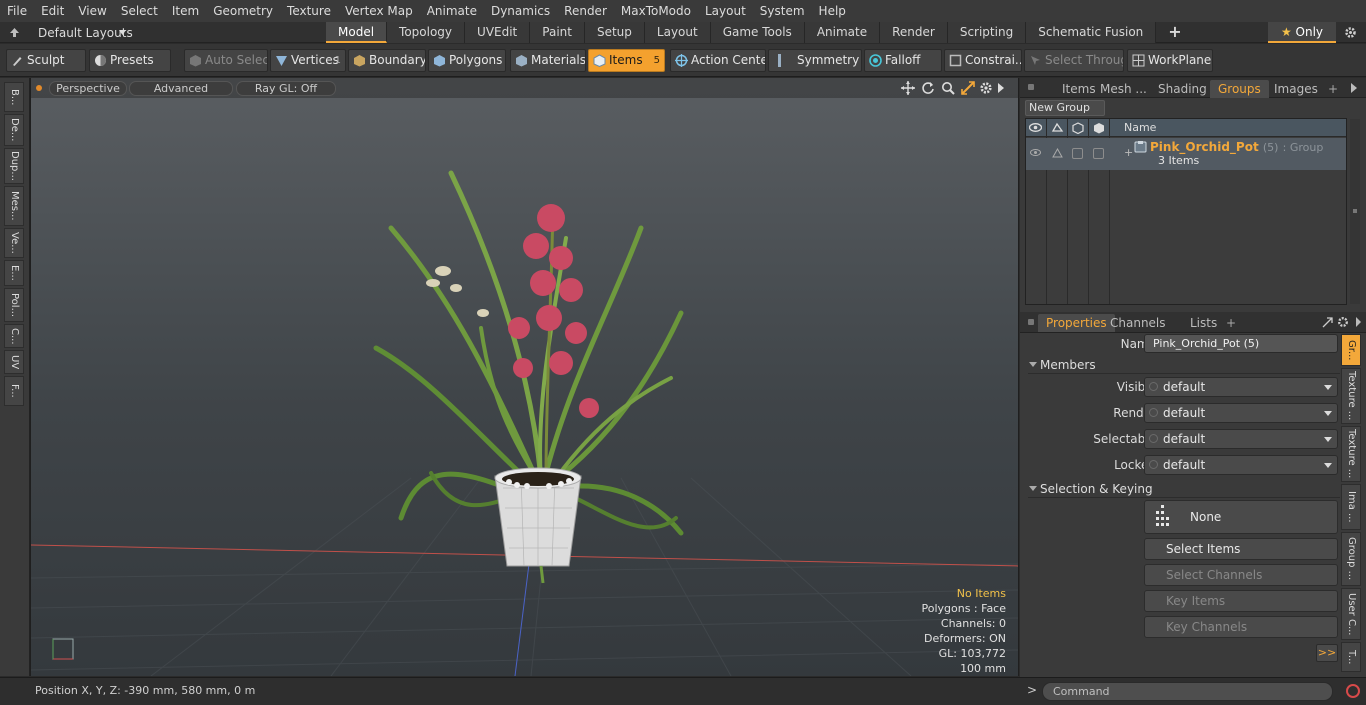  Describe the element at coordinates (585, 11) in the screenshot. I see `menu-render: Render` at that location.